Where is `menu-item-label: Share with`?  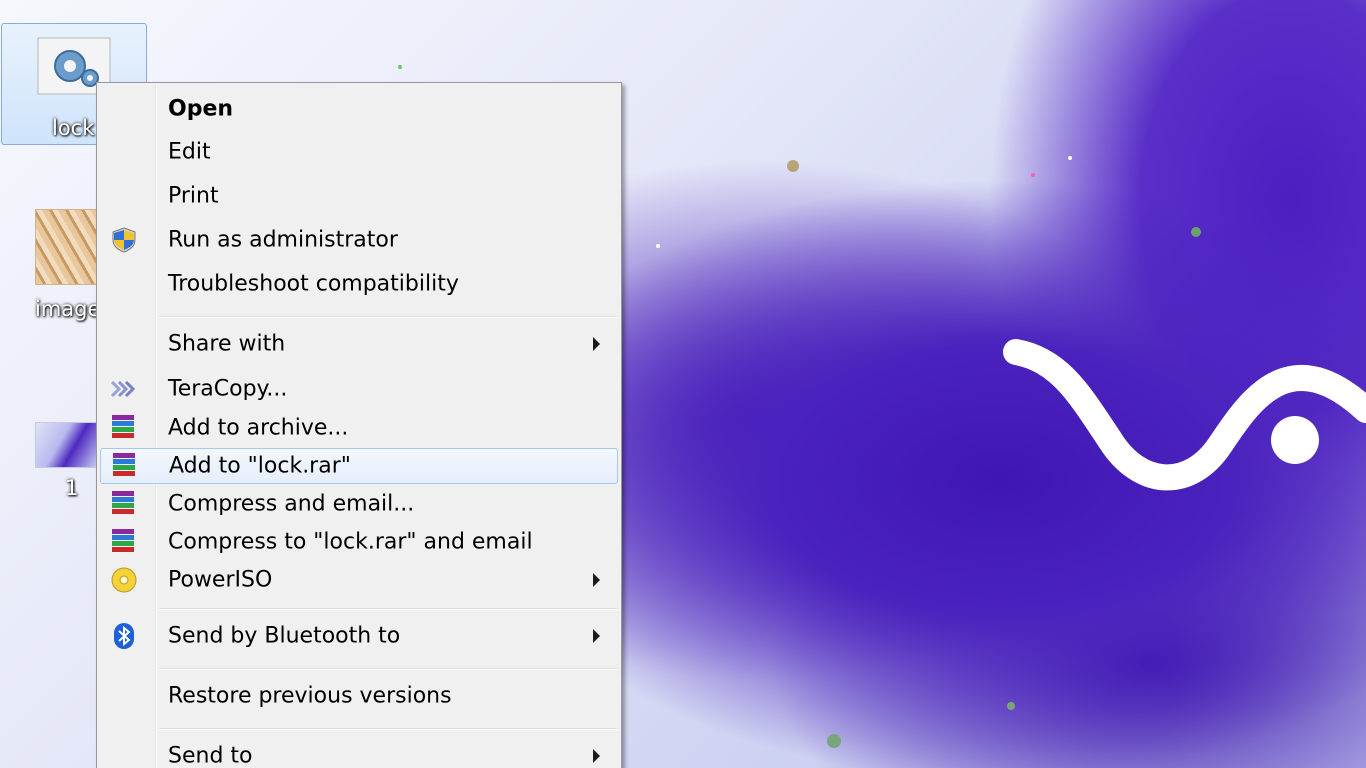
menu-item-label: Share with is located at coordinates (227, 344).